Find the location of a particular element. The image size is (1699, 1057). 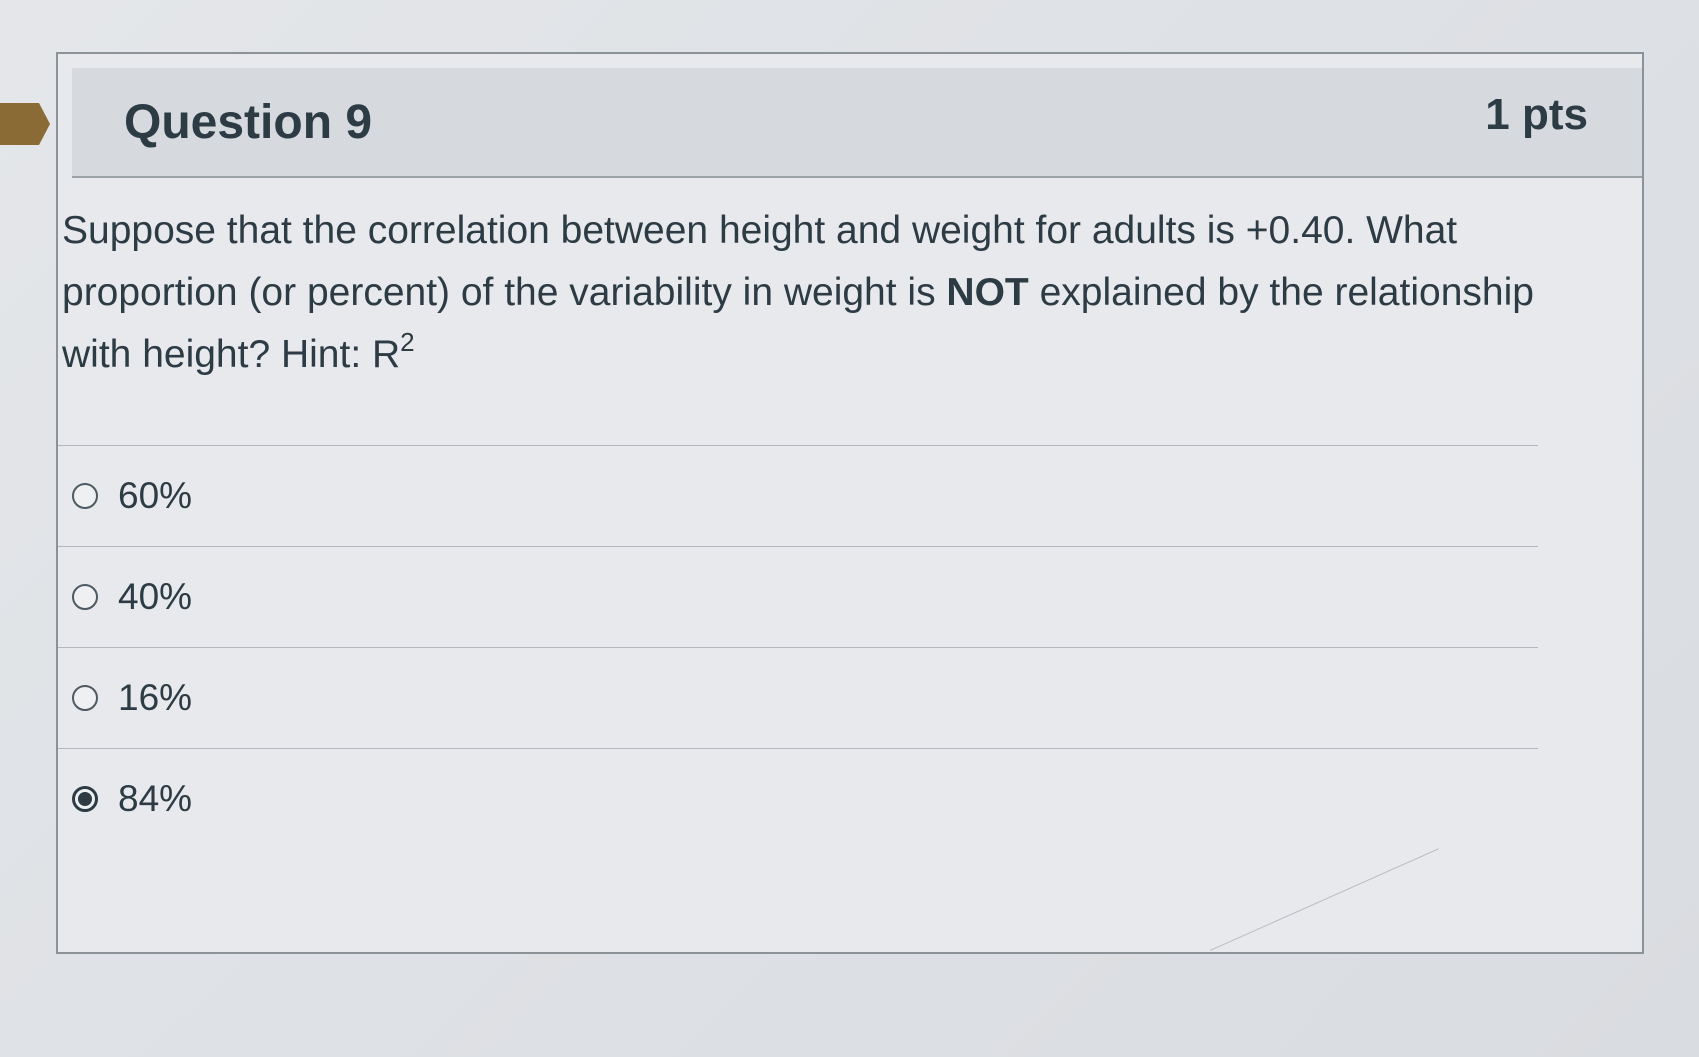

answer-label: 40% is located at coordinates (155, 597).